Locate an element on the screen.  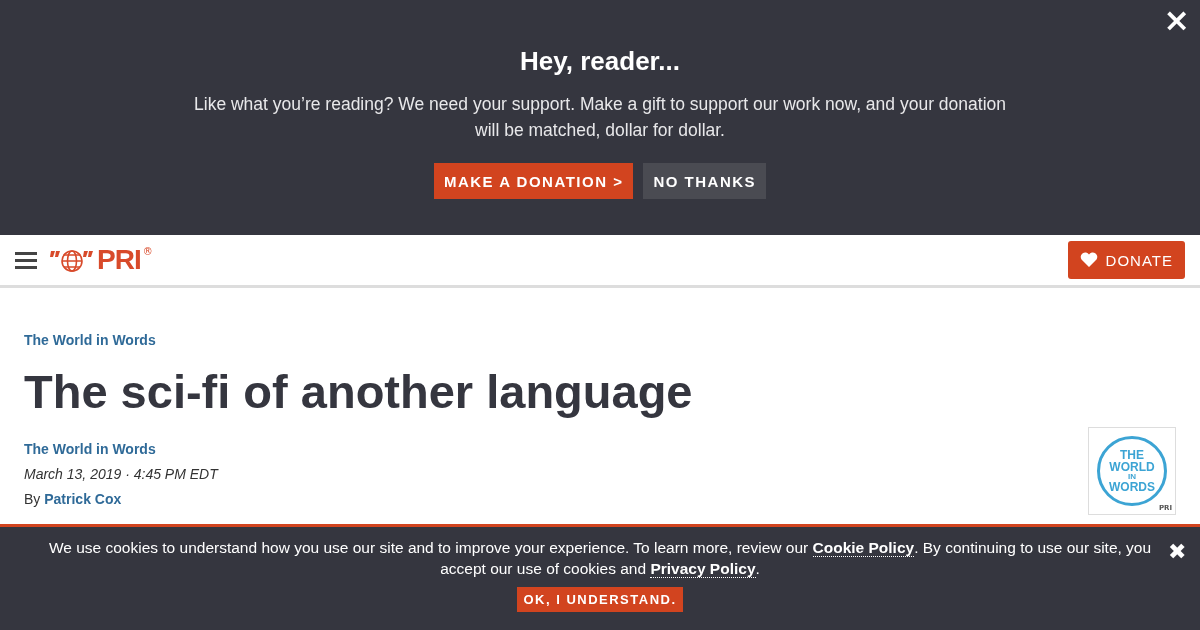
registered-mark: ® is located at coordinates (147, 251).